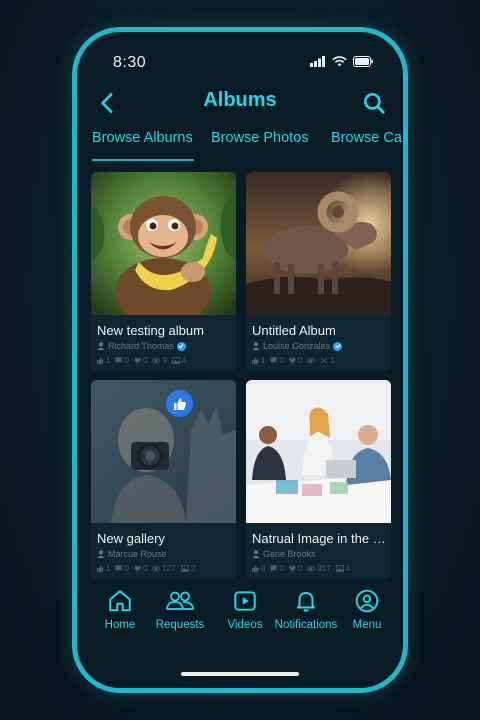 Image resolution: width=480 pixels, height=720 pixels. I want to click on album-card: New gallery Marcue Rouse 1 0 0 127 2, so click(163, 479).